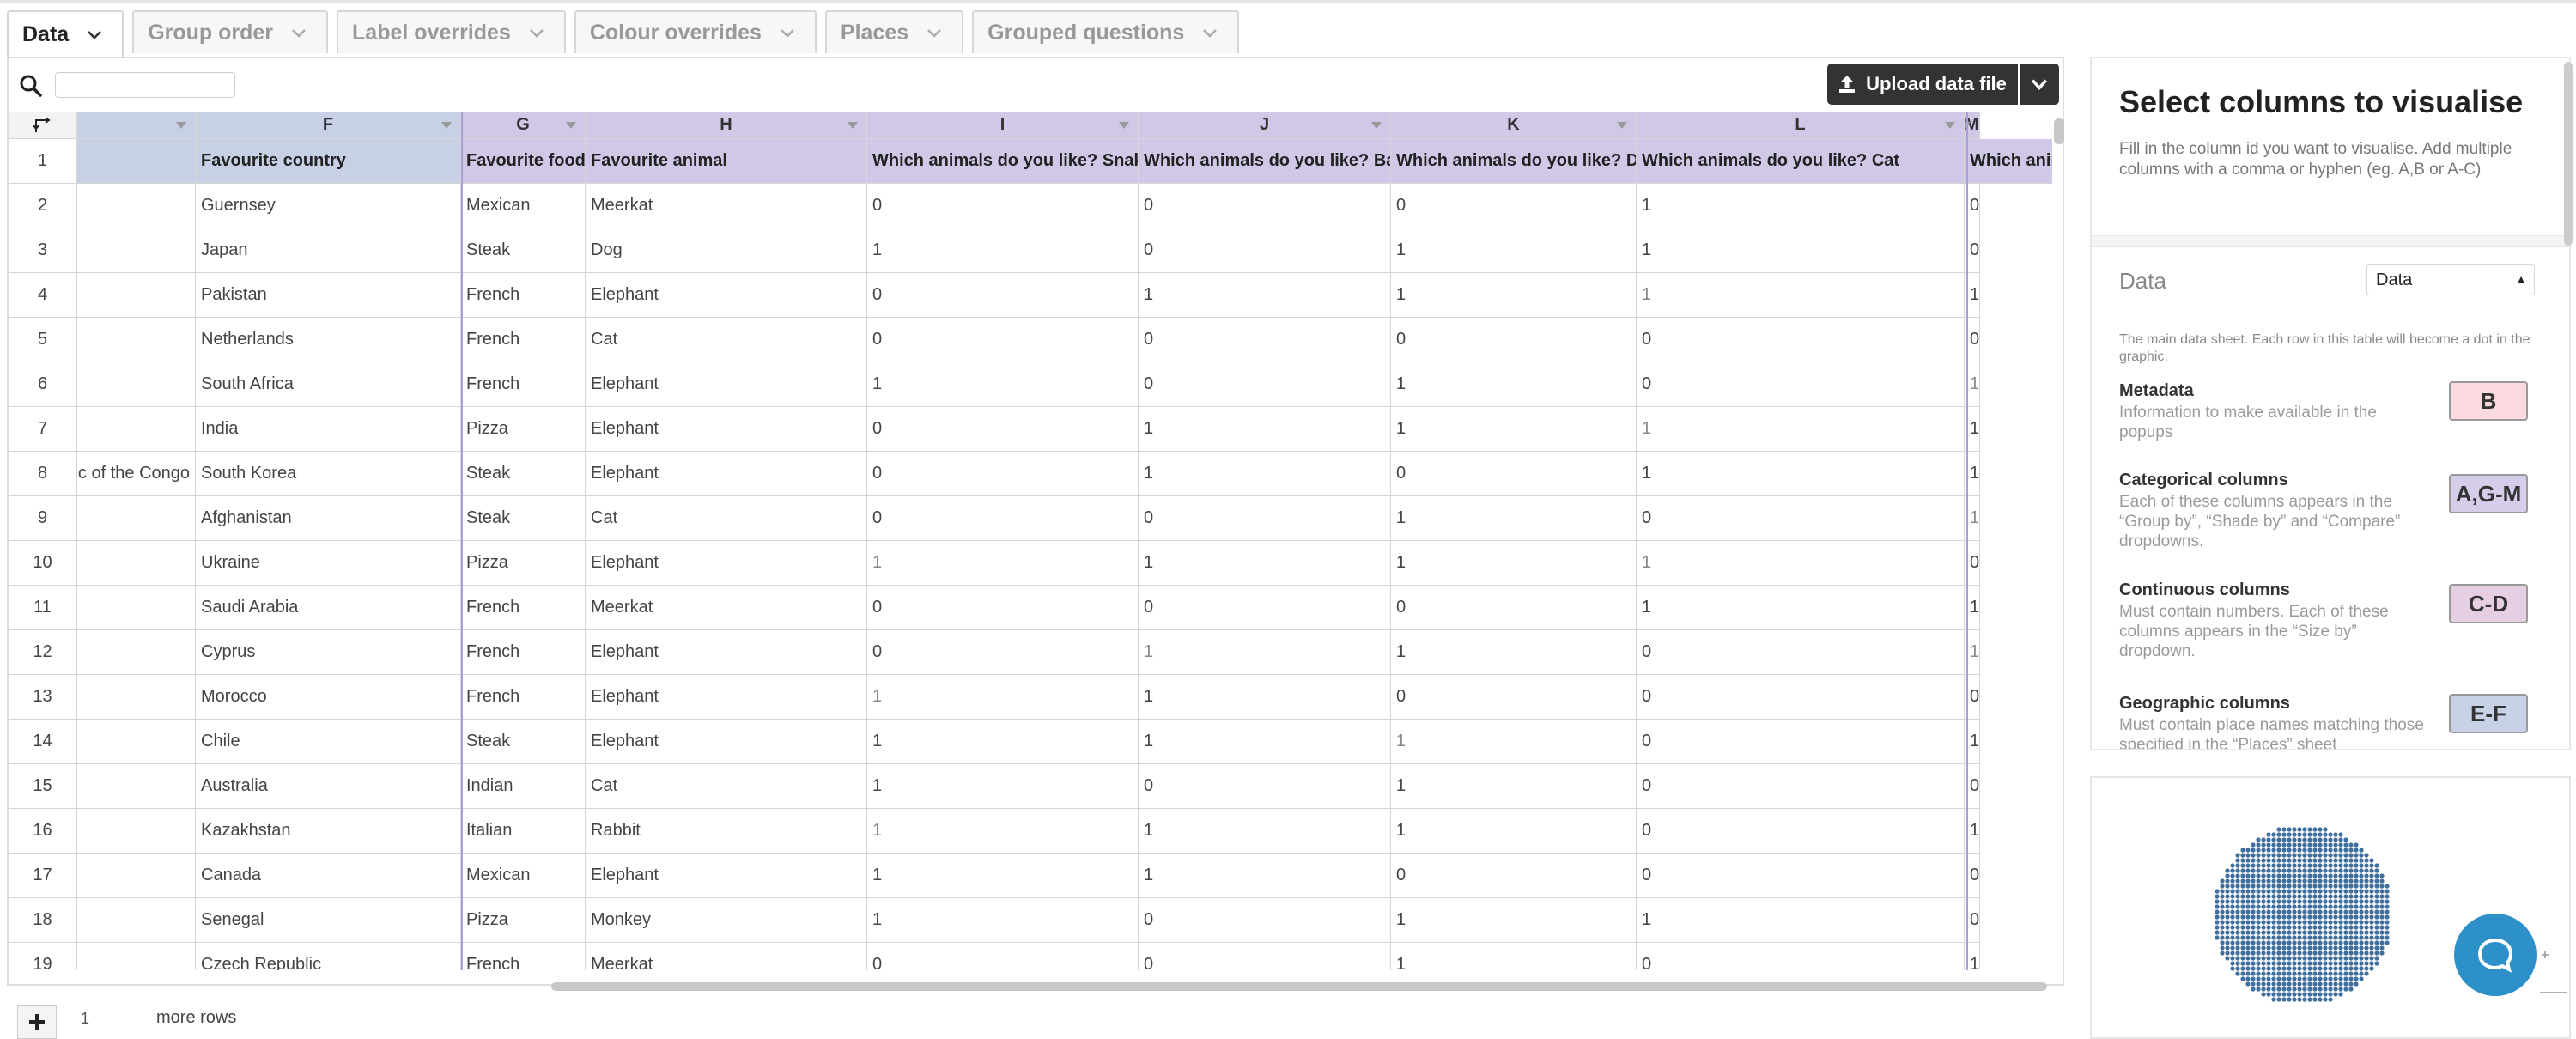  What do you see at coordinates (328, 920) in the screenshot?
I see `table-cell: Senegal` at bounding box center [328, 920].